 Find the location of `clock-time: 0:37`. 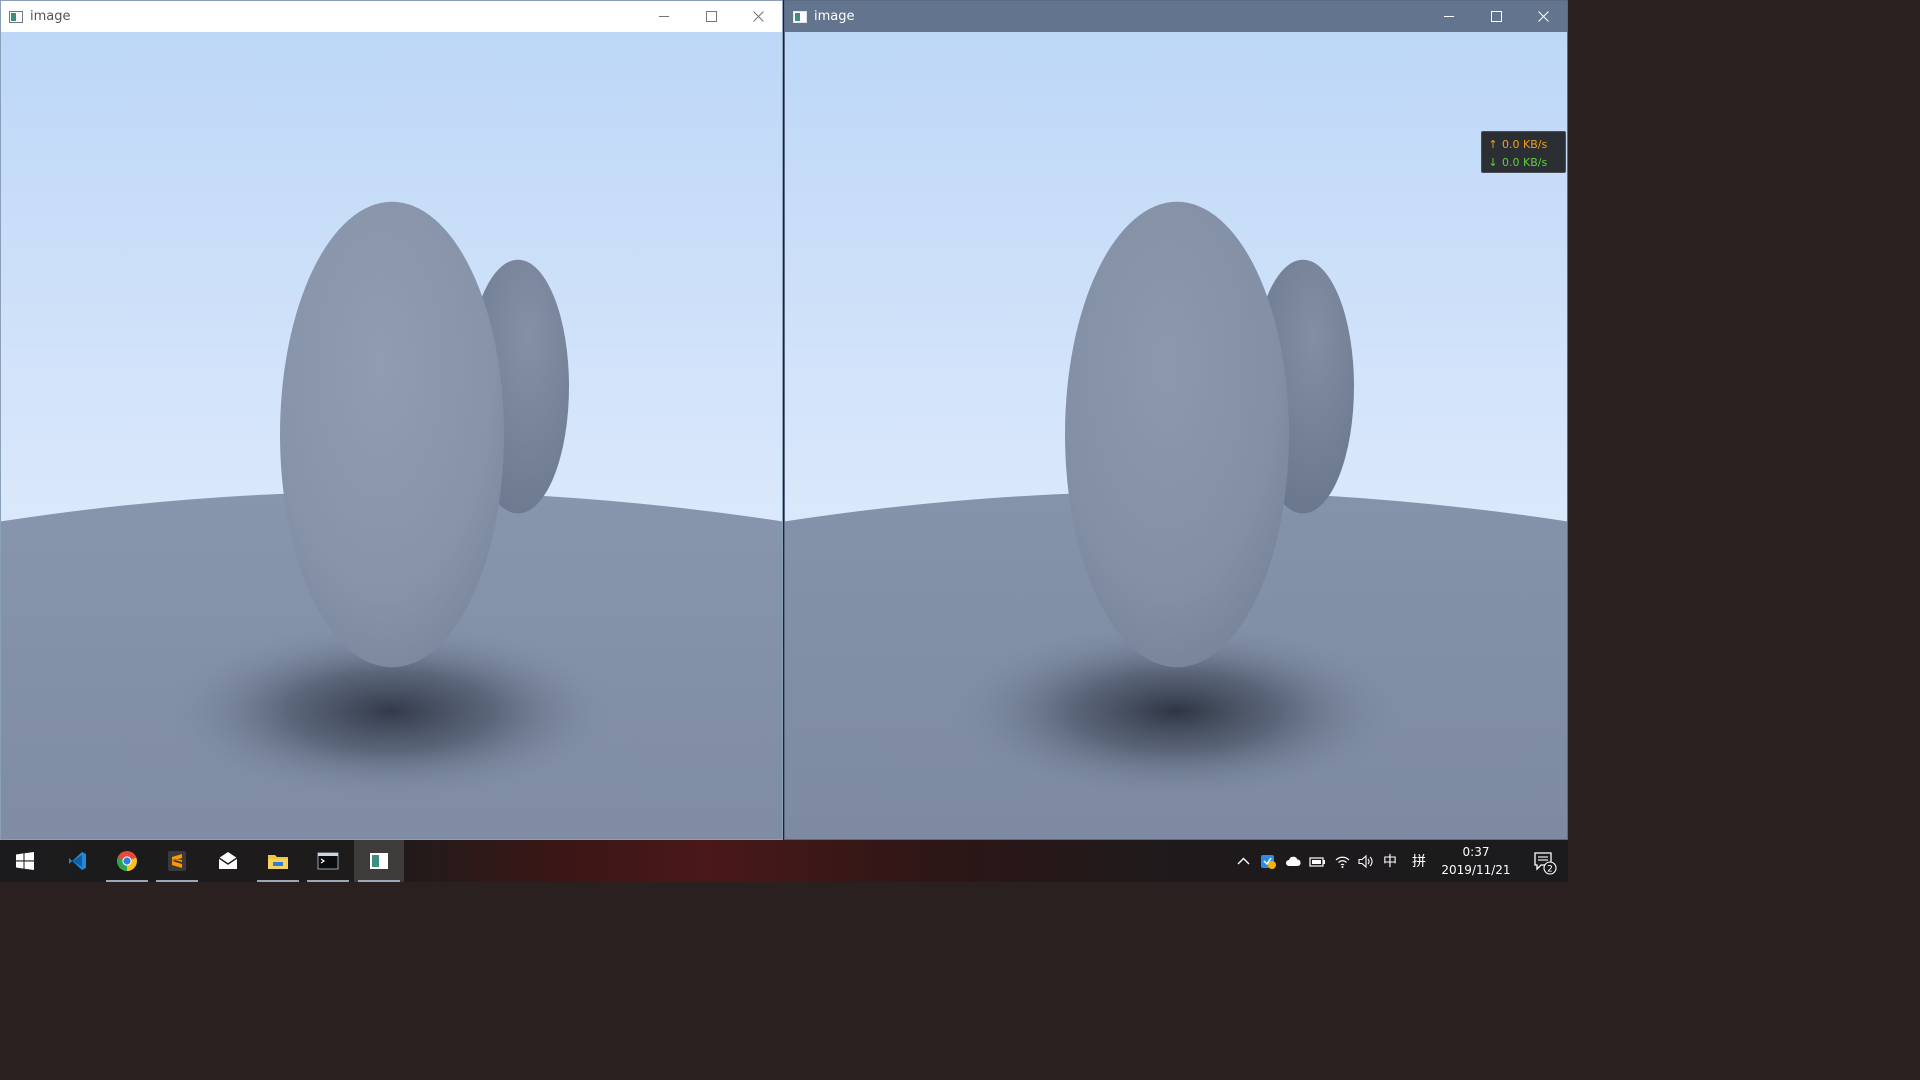

clock-time: 0:37 is located at coordinates (1476, 852).